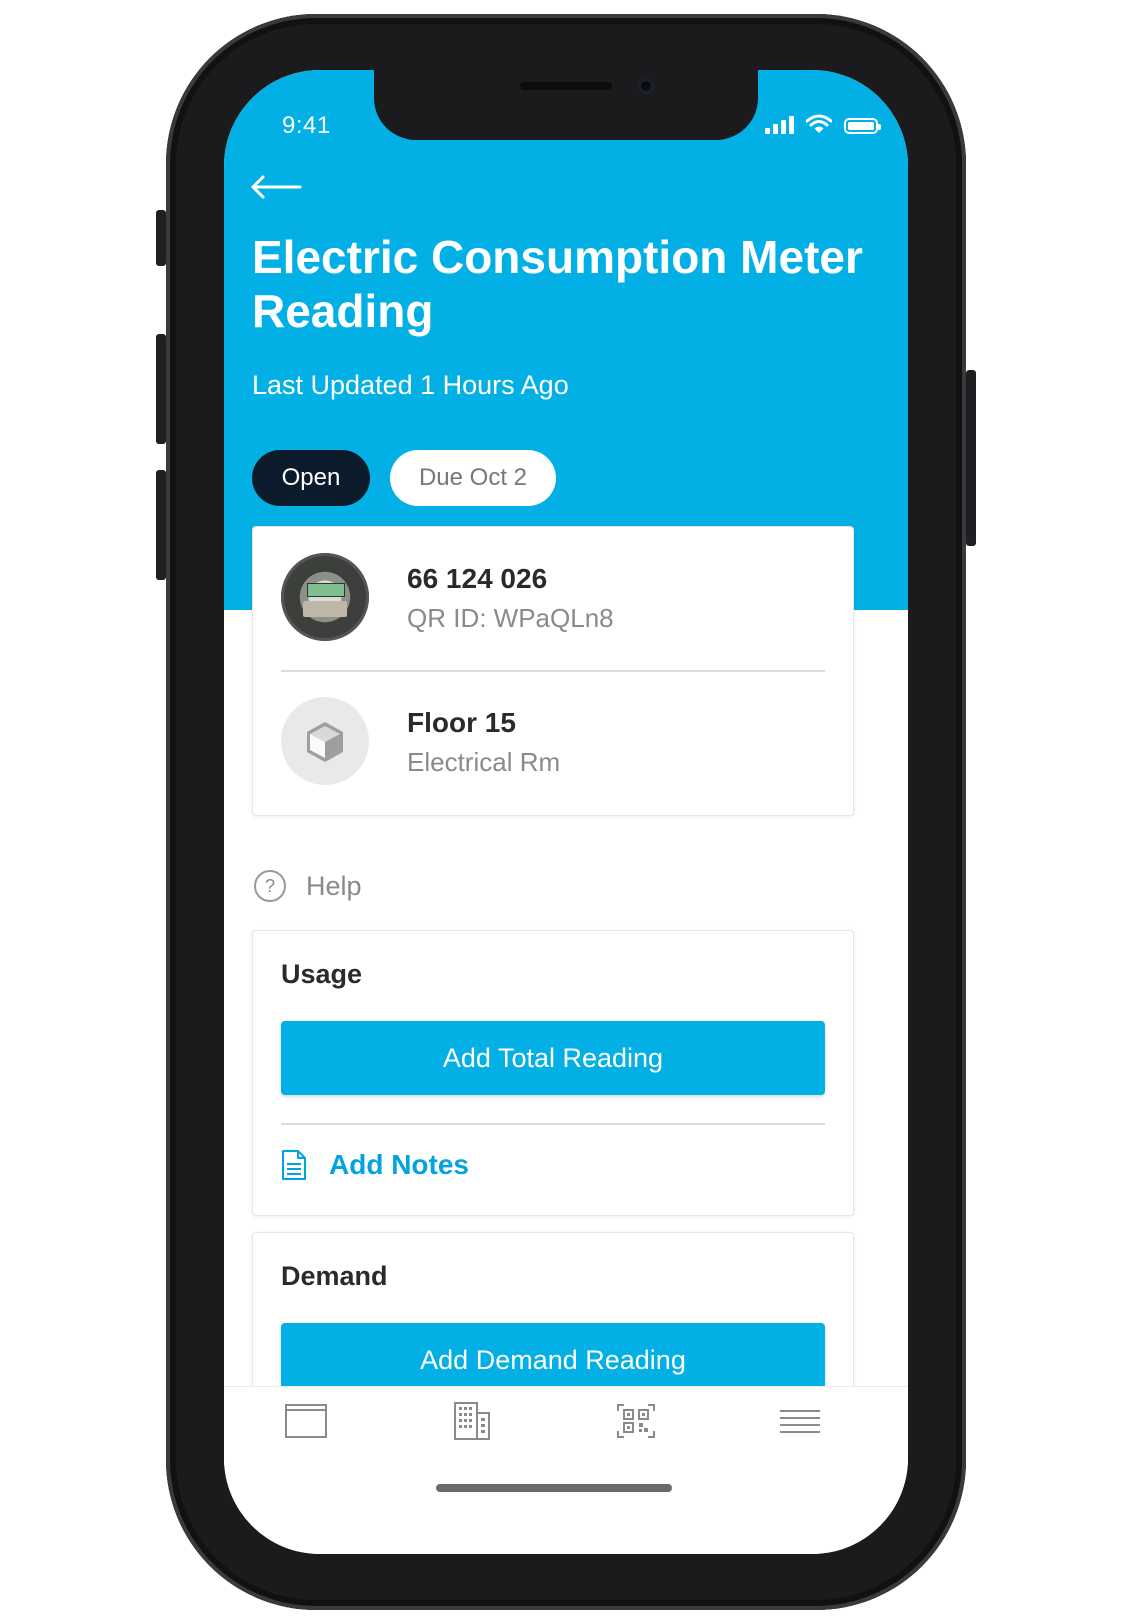 The image size is (1128, 1623). I want to click on volume-down-button, so click(161, 525).